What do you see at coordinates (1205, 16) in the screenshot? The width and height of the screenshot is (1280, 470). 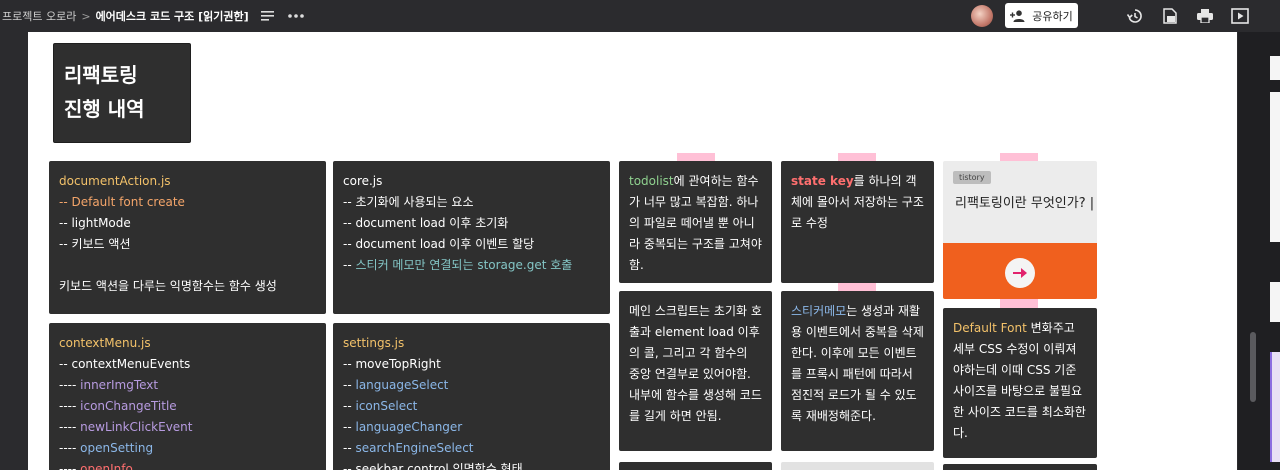 I see `print-icon` at bounding box center [1205, 16].